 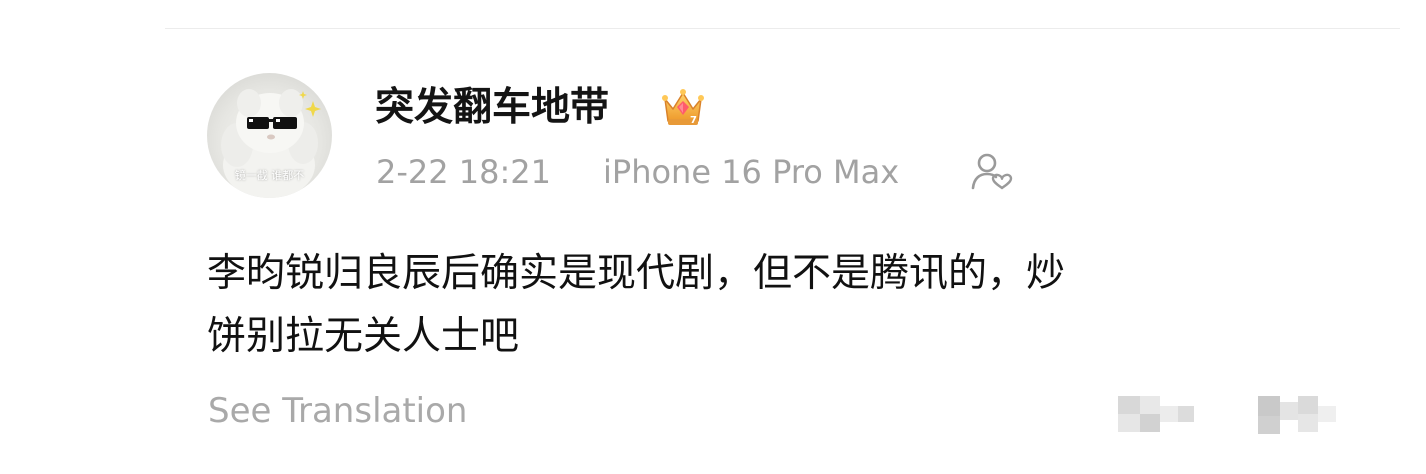 What do you see at coordinates (337, 411) in the screenshot?
I see `see-translation-link: See Translation` at bounding box center [337, 411].